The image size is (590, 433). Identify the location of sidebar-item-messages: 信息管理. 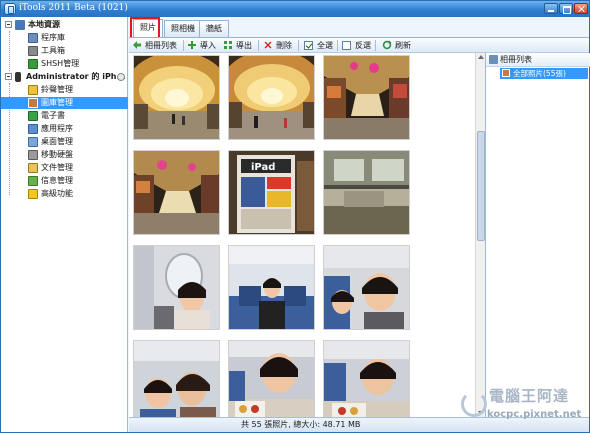
(64, 181).